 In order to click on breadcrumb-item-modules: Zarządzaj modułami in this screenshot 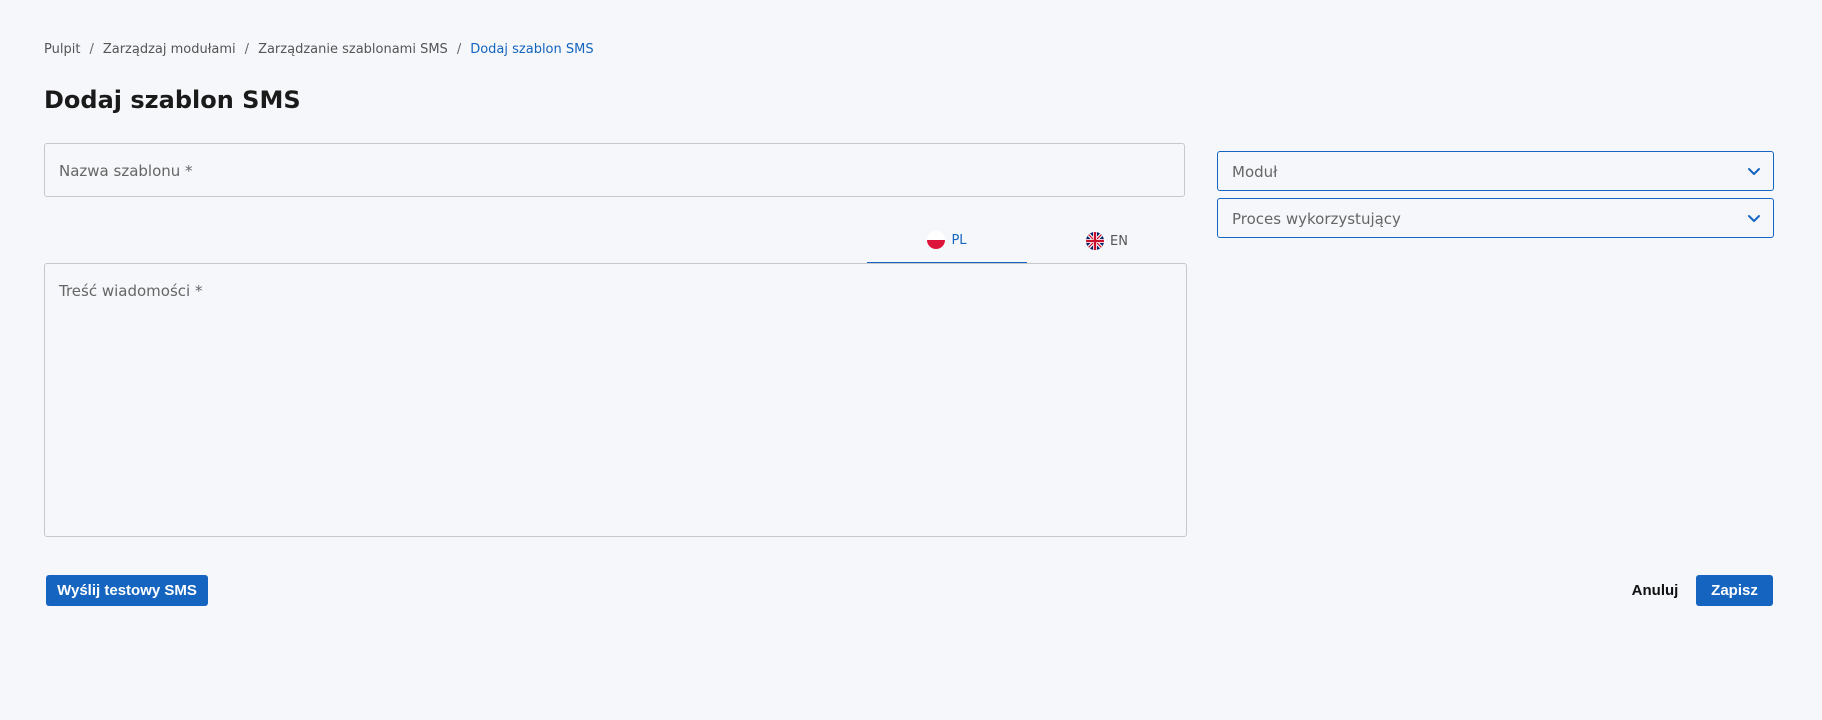, I will do `click(169, 49)`.